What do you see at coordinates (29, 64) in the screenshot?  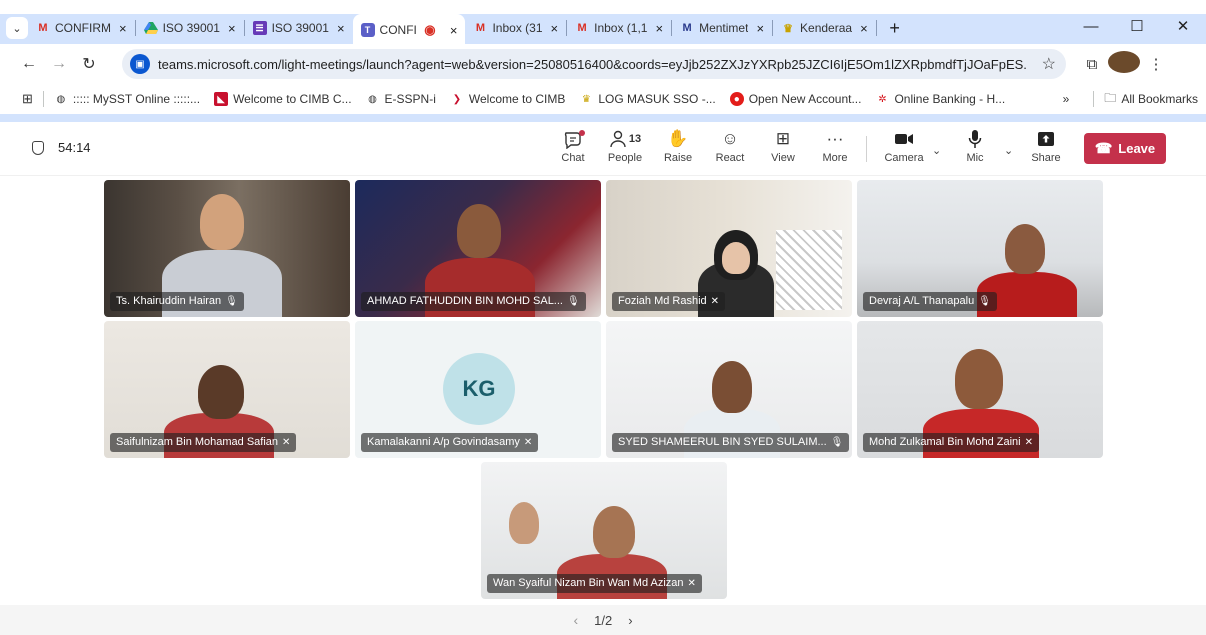 I see `back-arrow-icon: ←` at bounding box center [29, 64].